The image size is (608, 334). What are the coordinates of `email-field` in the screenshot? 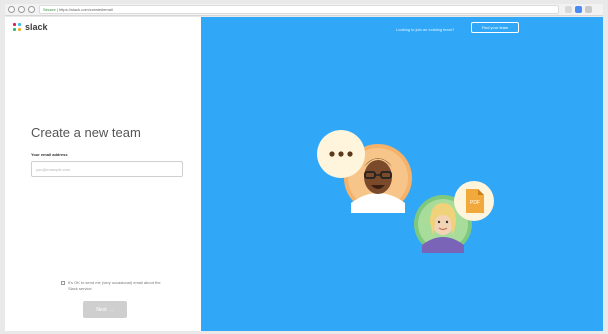 It's located at (107, 169).